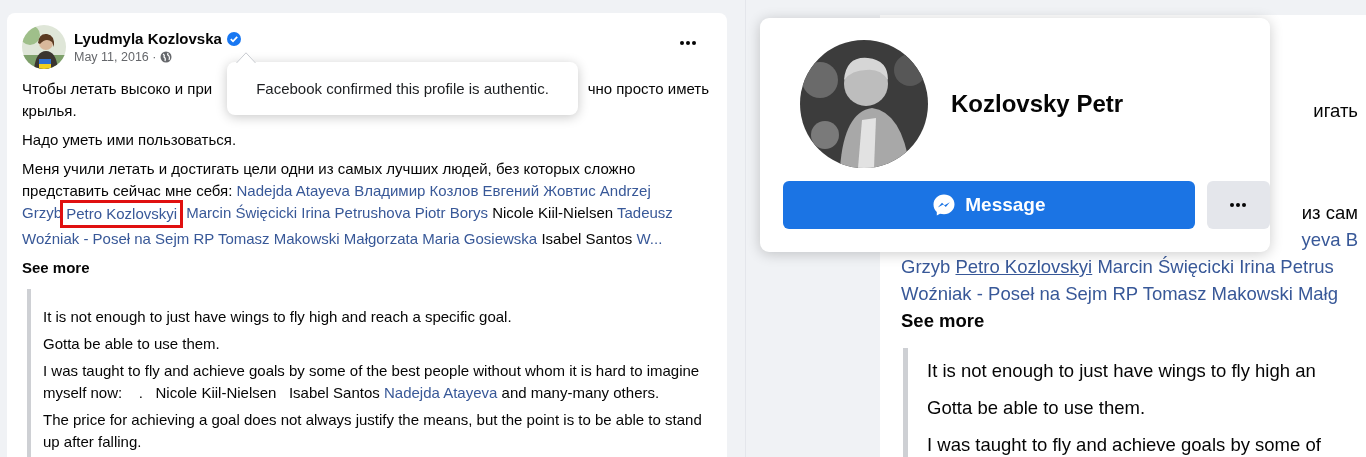 This screenshot has height=457, width=1366. Describe the element at coordinates (440, 238) in the screenshot. I see `profile-link: Małgorzata Maria Gosiewska` at that location.